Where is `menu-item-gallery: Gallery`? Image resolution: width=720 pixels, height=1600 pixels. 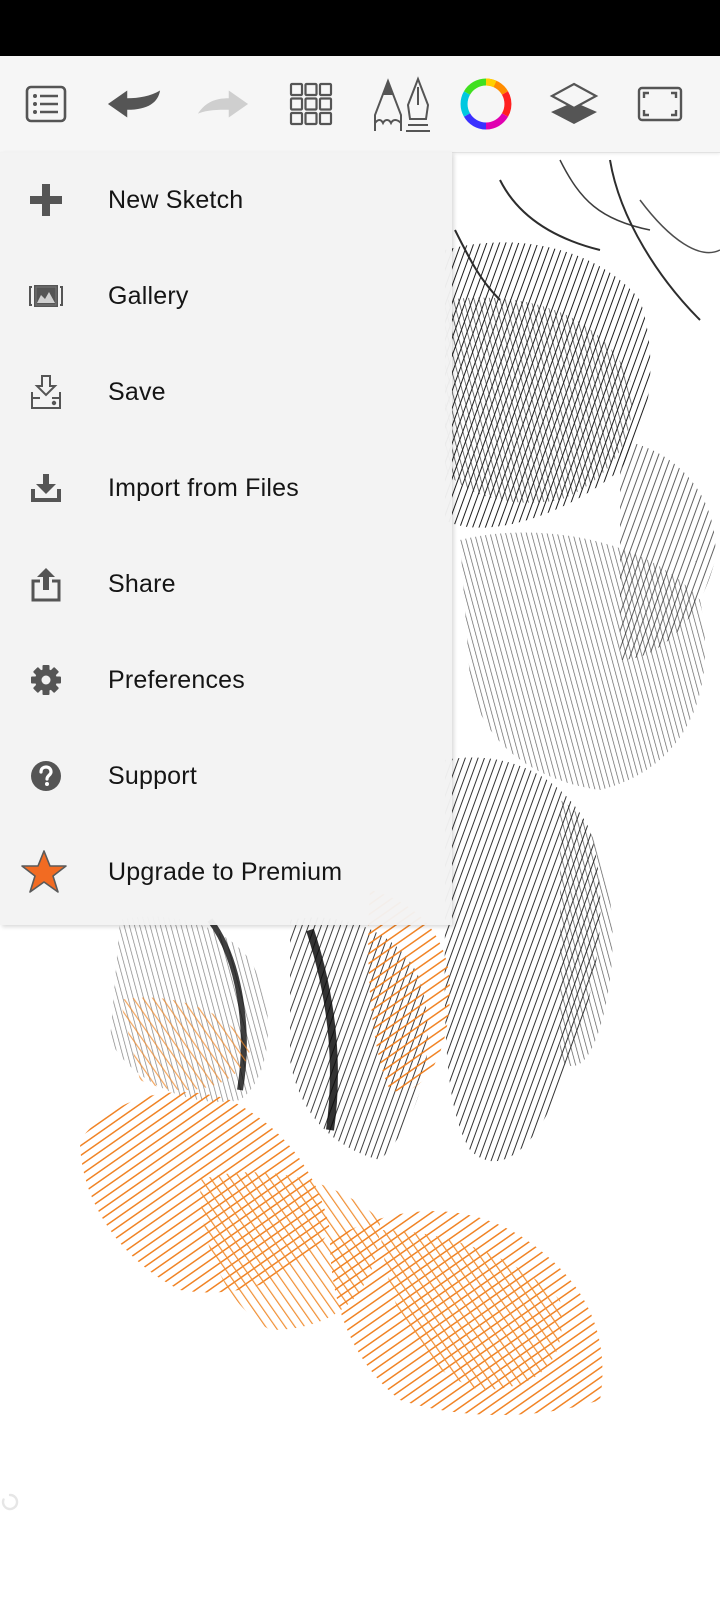 menu-item-gallery: Gallery is located at coordinates (226, 296).